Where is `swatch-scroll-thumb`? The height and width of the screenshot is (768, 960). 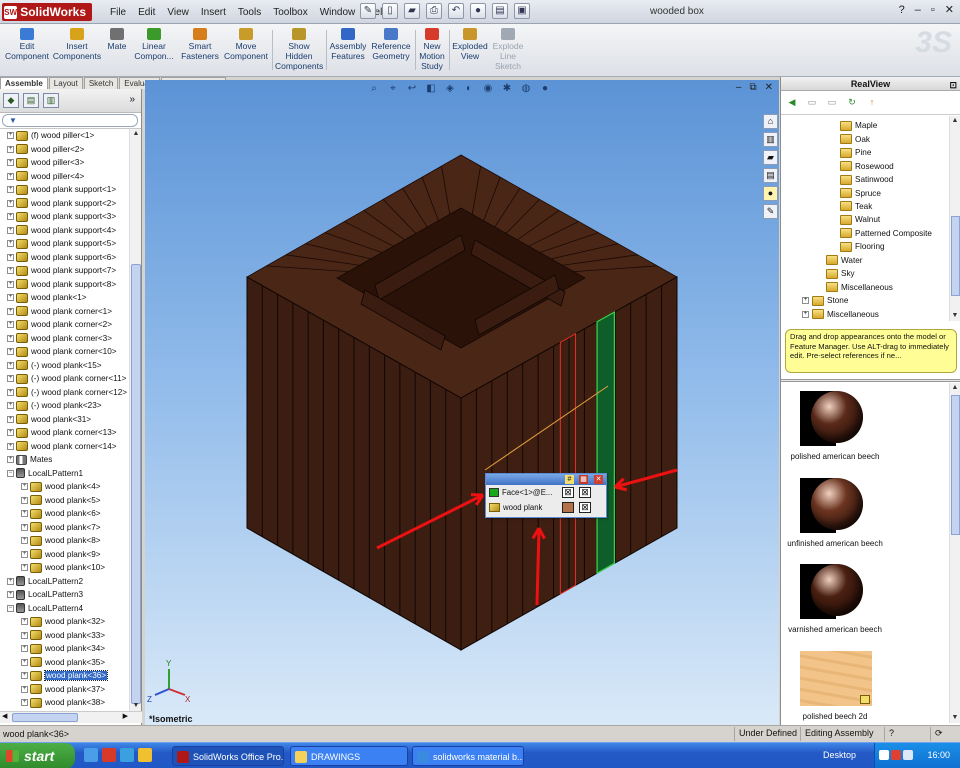 swatch-scroll-thumb is located at coordinates (955, 465).